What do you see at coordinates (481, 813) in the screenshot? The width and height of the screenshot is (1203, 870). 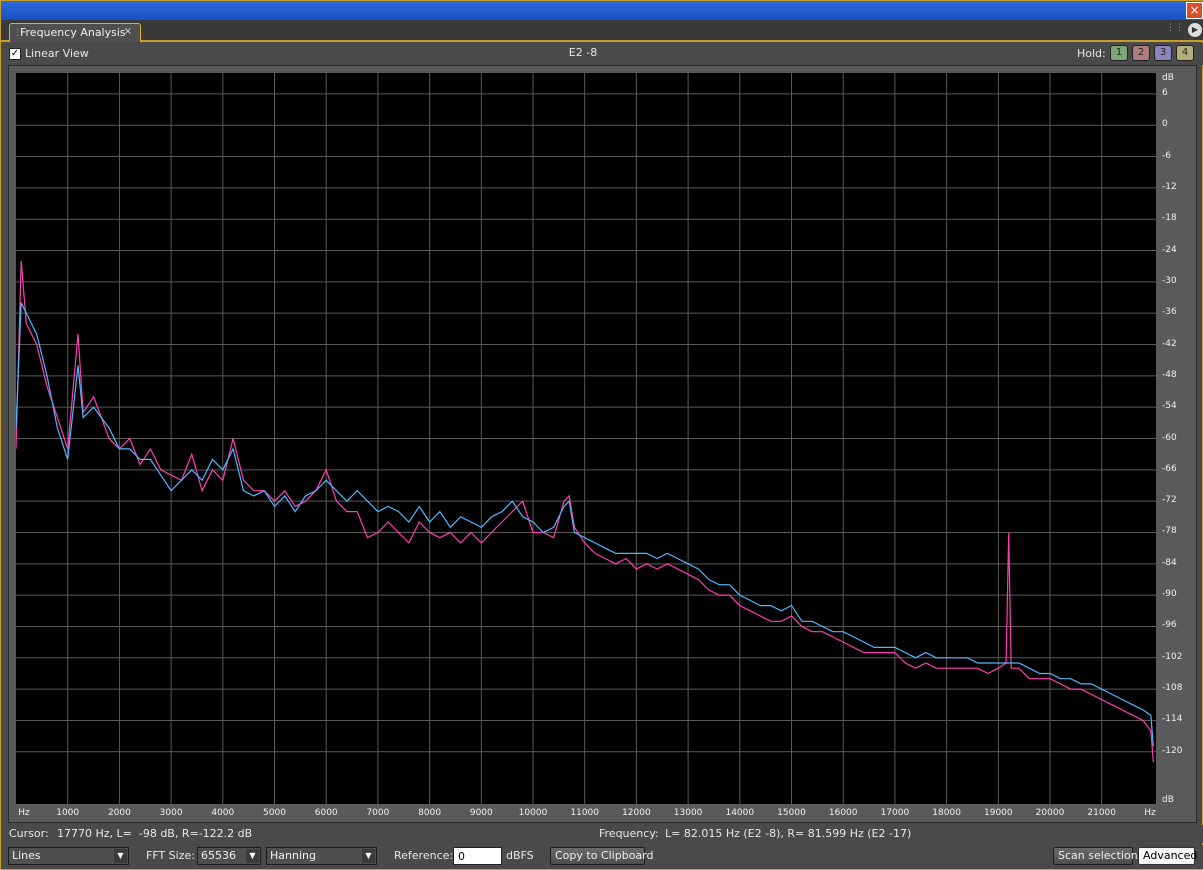 I see `x-tick-label-8: 9000` at bounding box center [481, 813].